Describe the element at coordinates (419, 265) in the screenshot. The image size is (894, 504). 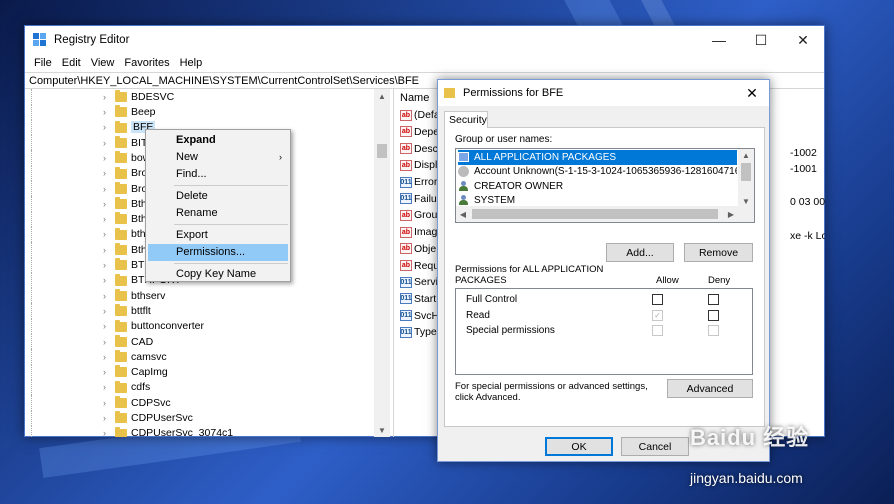
I see `value-row: ab Requ` at that location.